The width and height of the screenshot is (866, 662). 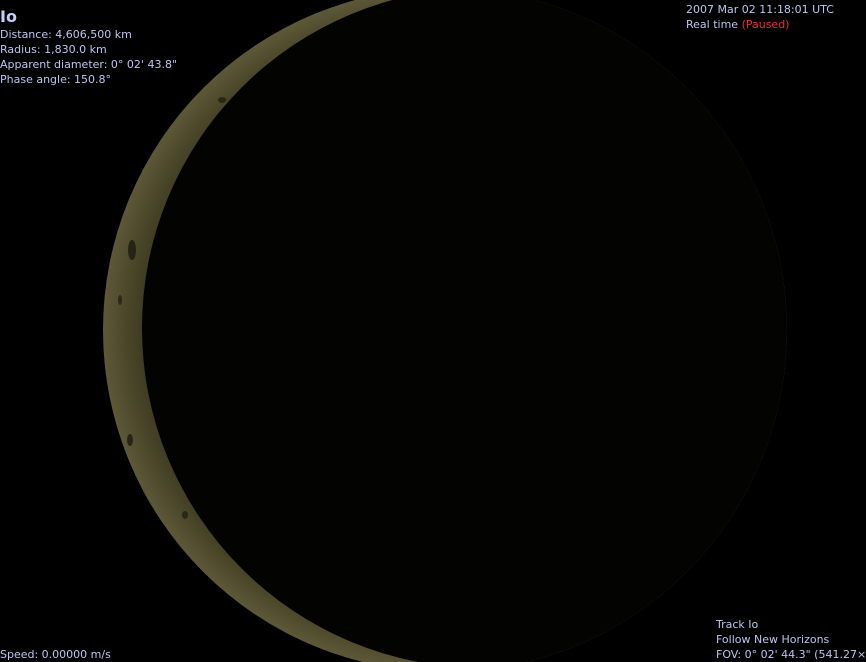 What do you see at coordinates (773, 639) in the screenshot?
I see `follow-target: Follow New Horizons` at bounding box center [773, 639].